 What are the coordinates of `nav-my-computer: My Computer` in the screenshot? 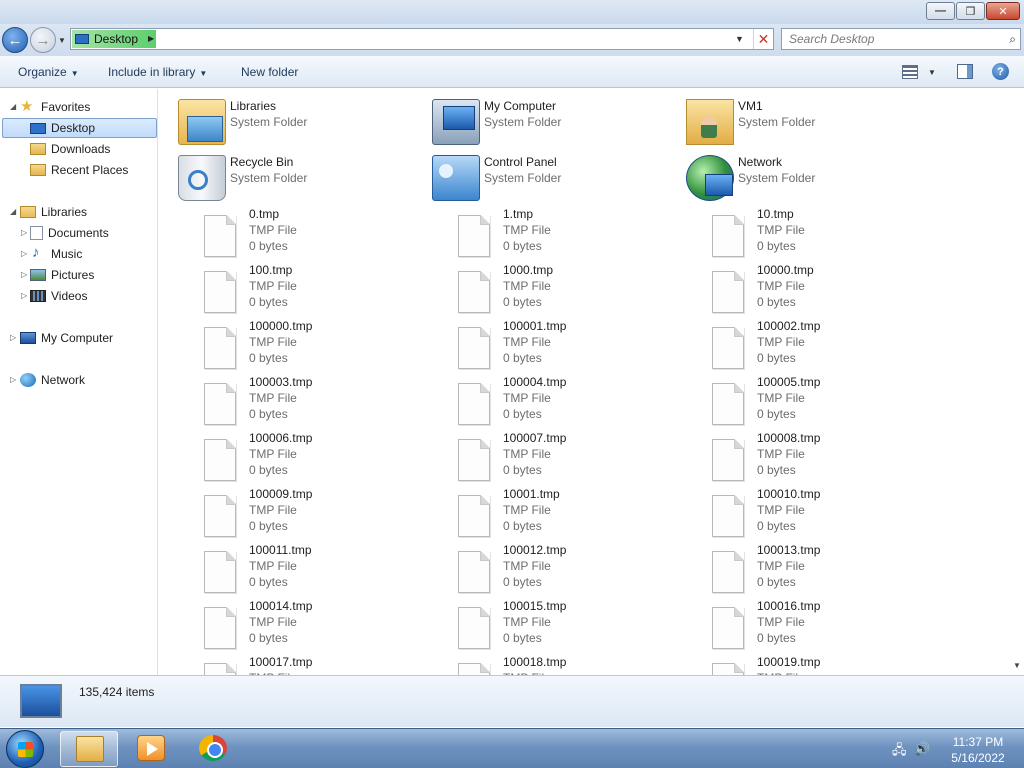 It's located at (66, 338).